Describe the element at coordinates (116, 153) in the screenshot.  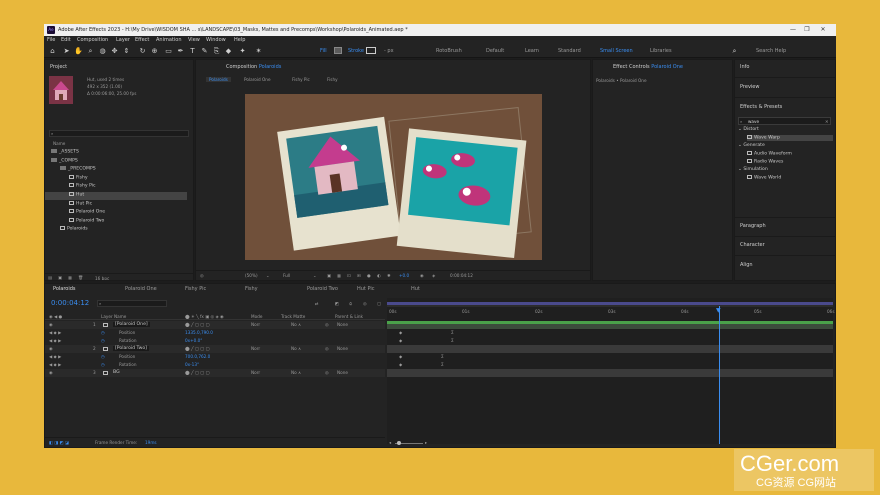
I see `project-item: _ASSETS` at that location.